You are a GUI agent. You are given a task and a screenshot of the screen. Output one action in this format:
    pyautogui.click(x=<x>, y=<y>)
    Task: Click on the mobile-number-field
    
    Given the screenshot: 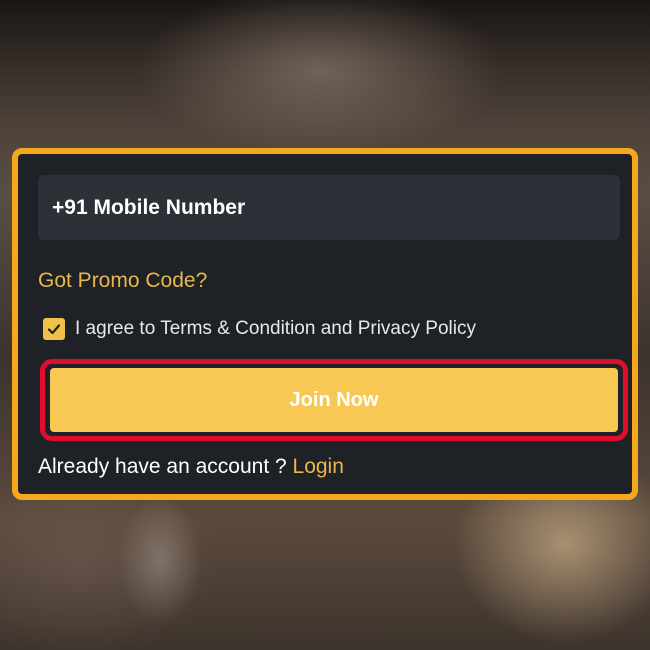 What is the action you would take?
    pyautogui.click(x=329, y=207)
    